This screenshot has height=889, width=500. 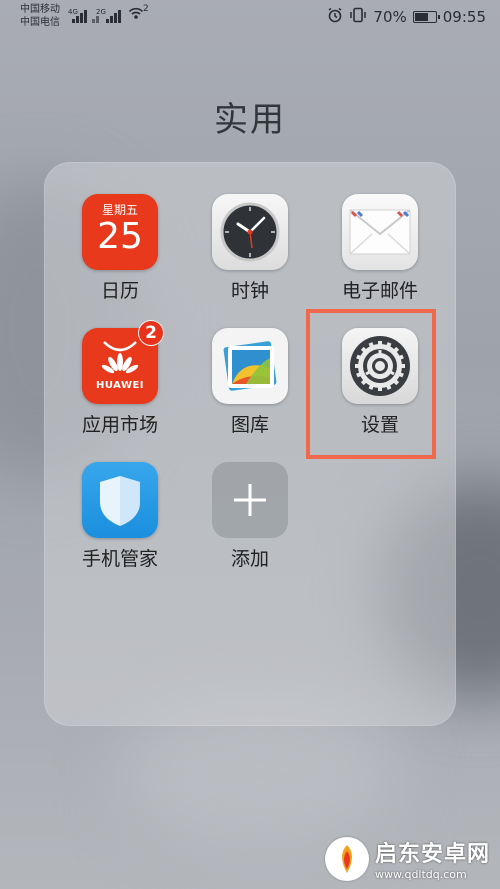 I want to click on app-phone-manager: 手机管家, so click(x=120, y=516).